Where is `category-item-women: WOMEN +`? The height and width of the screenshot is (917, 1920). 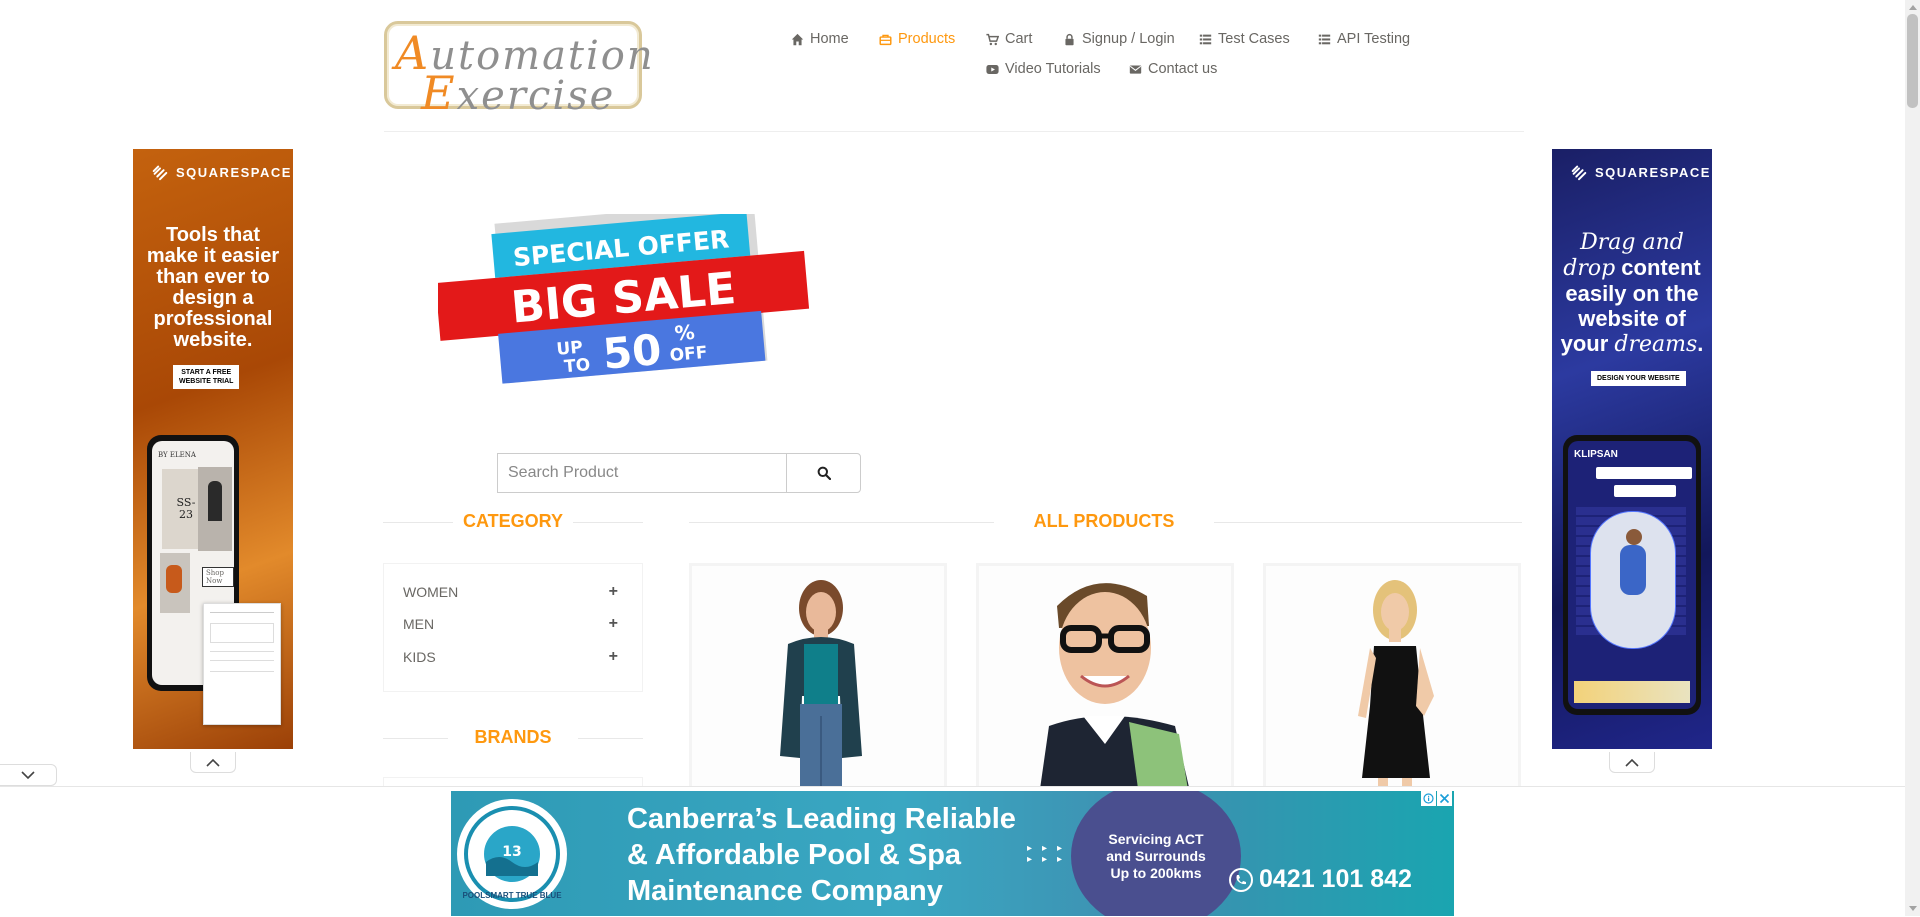 category-item-women: WOMEN + is located at coordinates (510, 592).